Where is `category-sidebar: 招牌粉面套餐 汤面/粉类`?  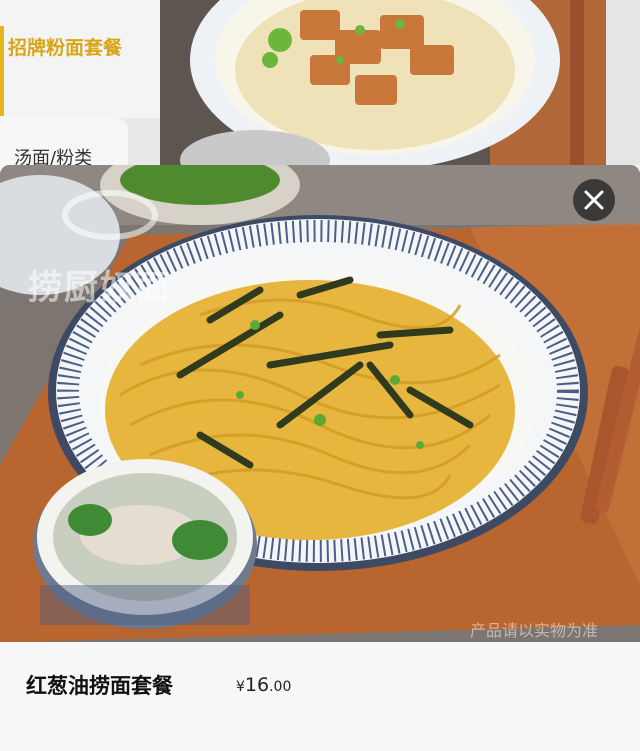
category-sidebar: 招牌粉面套餐 汤面/粉类 is located at coordinates (80, 89).